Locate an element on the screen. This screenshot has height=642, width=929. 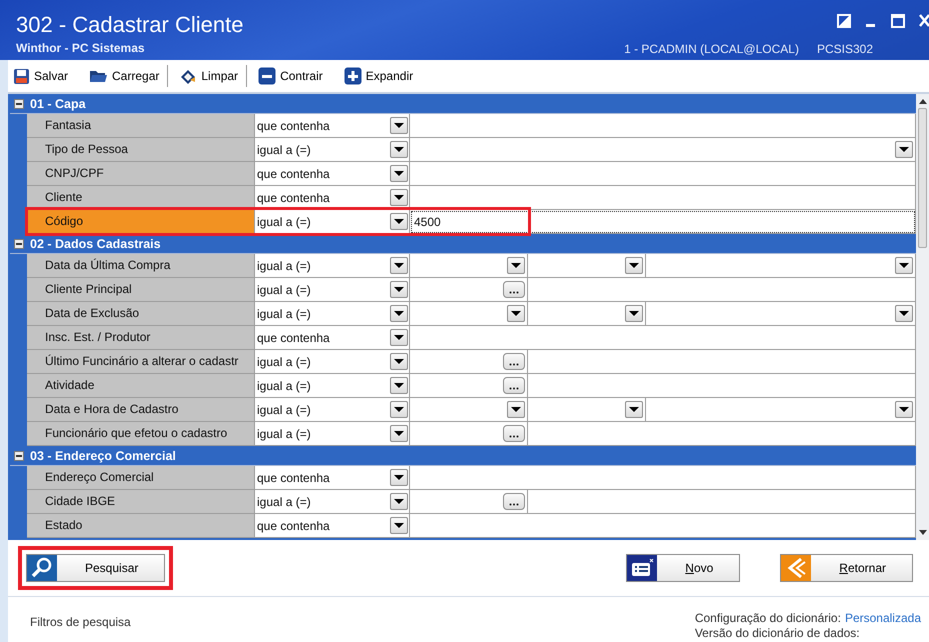
maximize-icon is located at coordinates (898, 21).